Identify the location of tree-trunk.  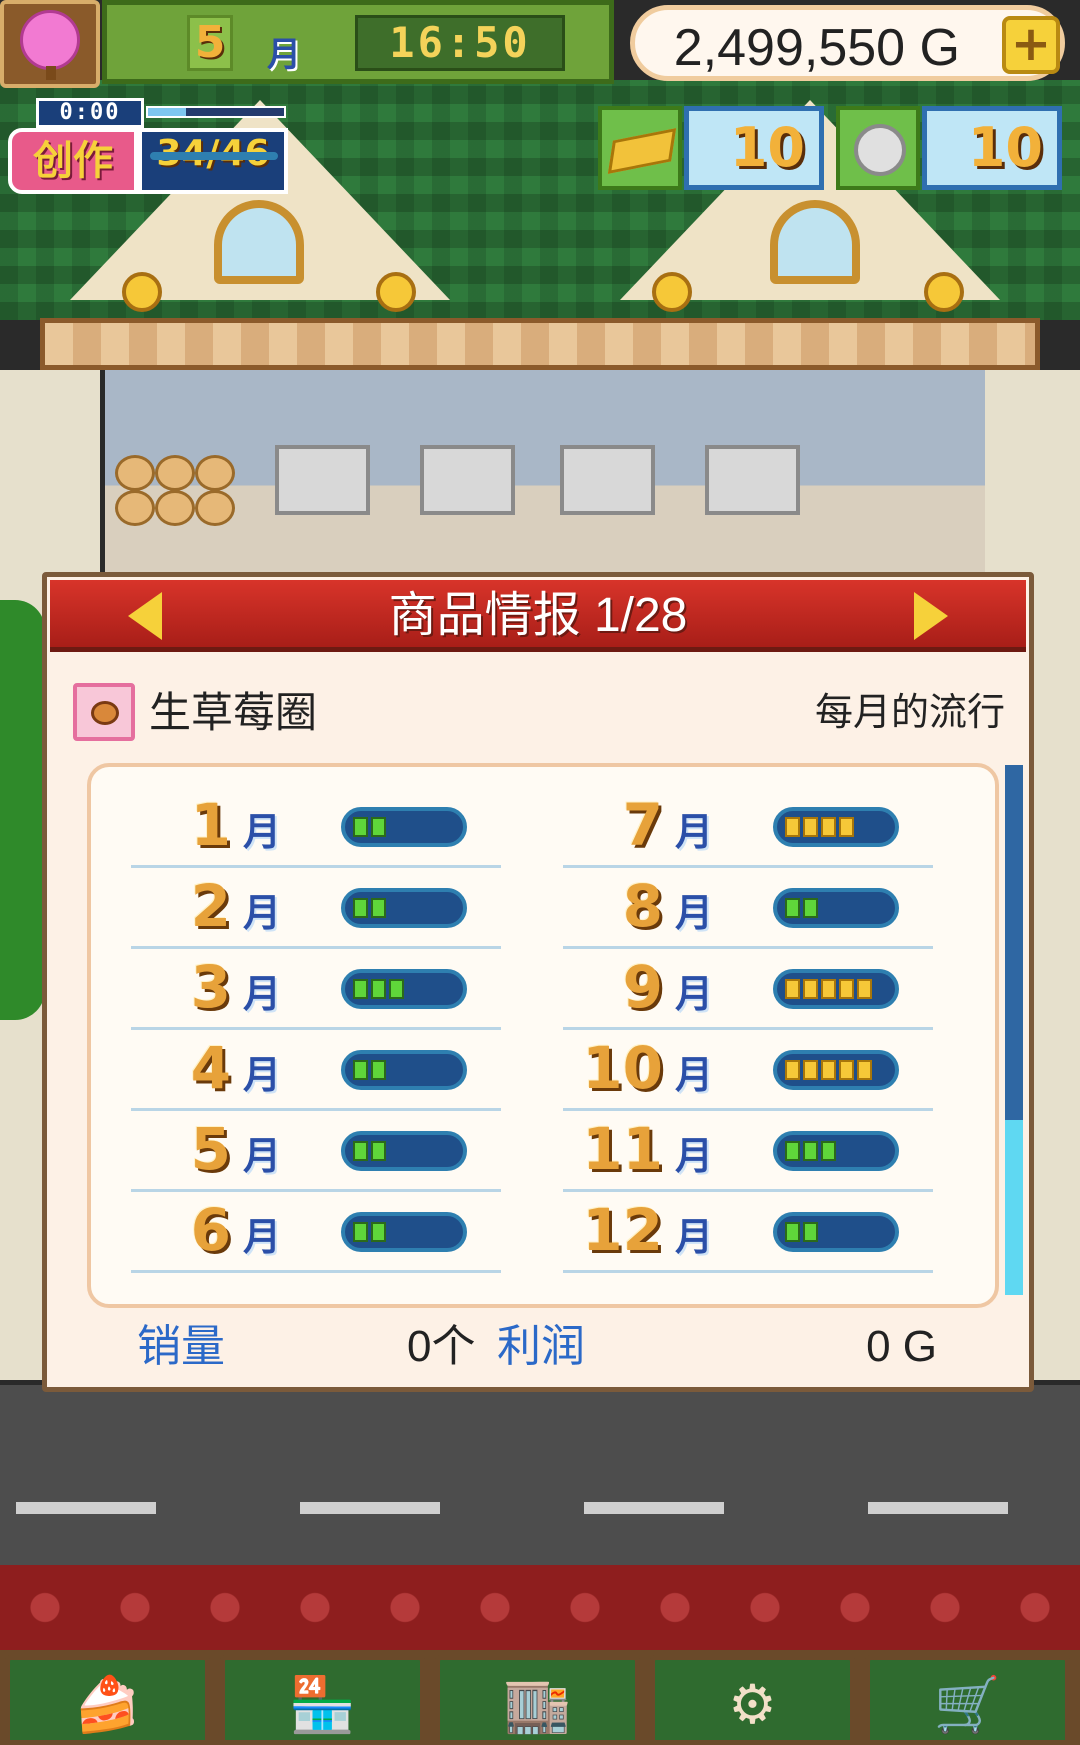
(51, 73).